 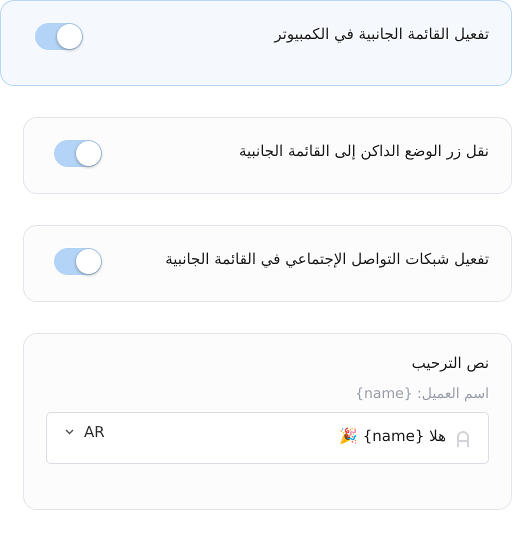 What do you see at coordinates (85, 432) in the screenshot?
I see `language-dropdown: AR` at bounding box center [85, 432].